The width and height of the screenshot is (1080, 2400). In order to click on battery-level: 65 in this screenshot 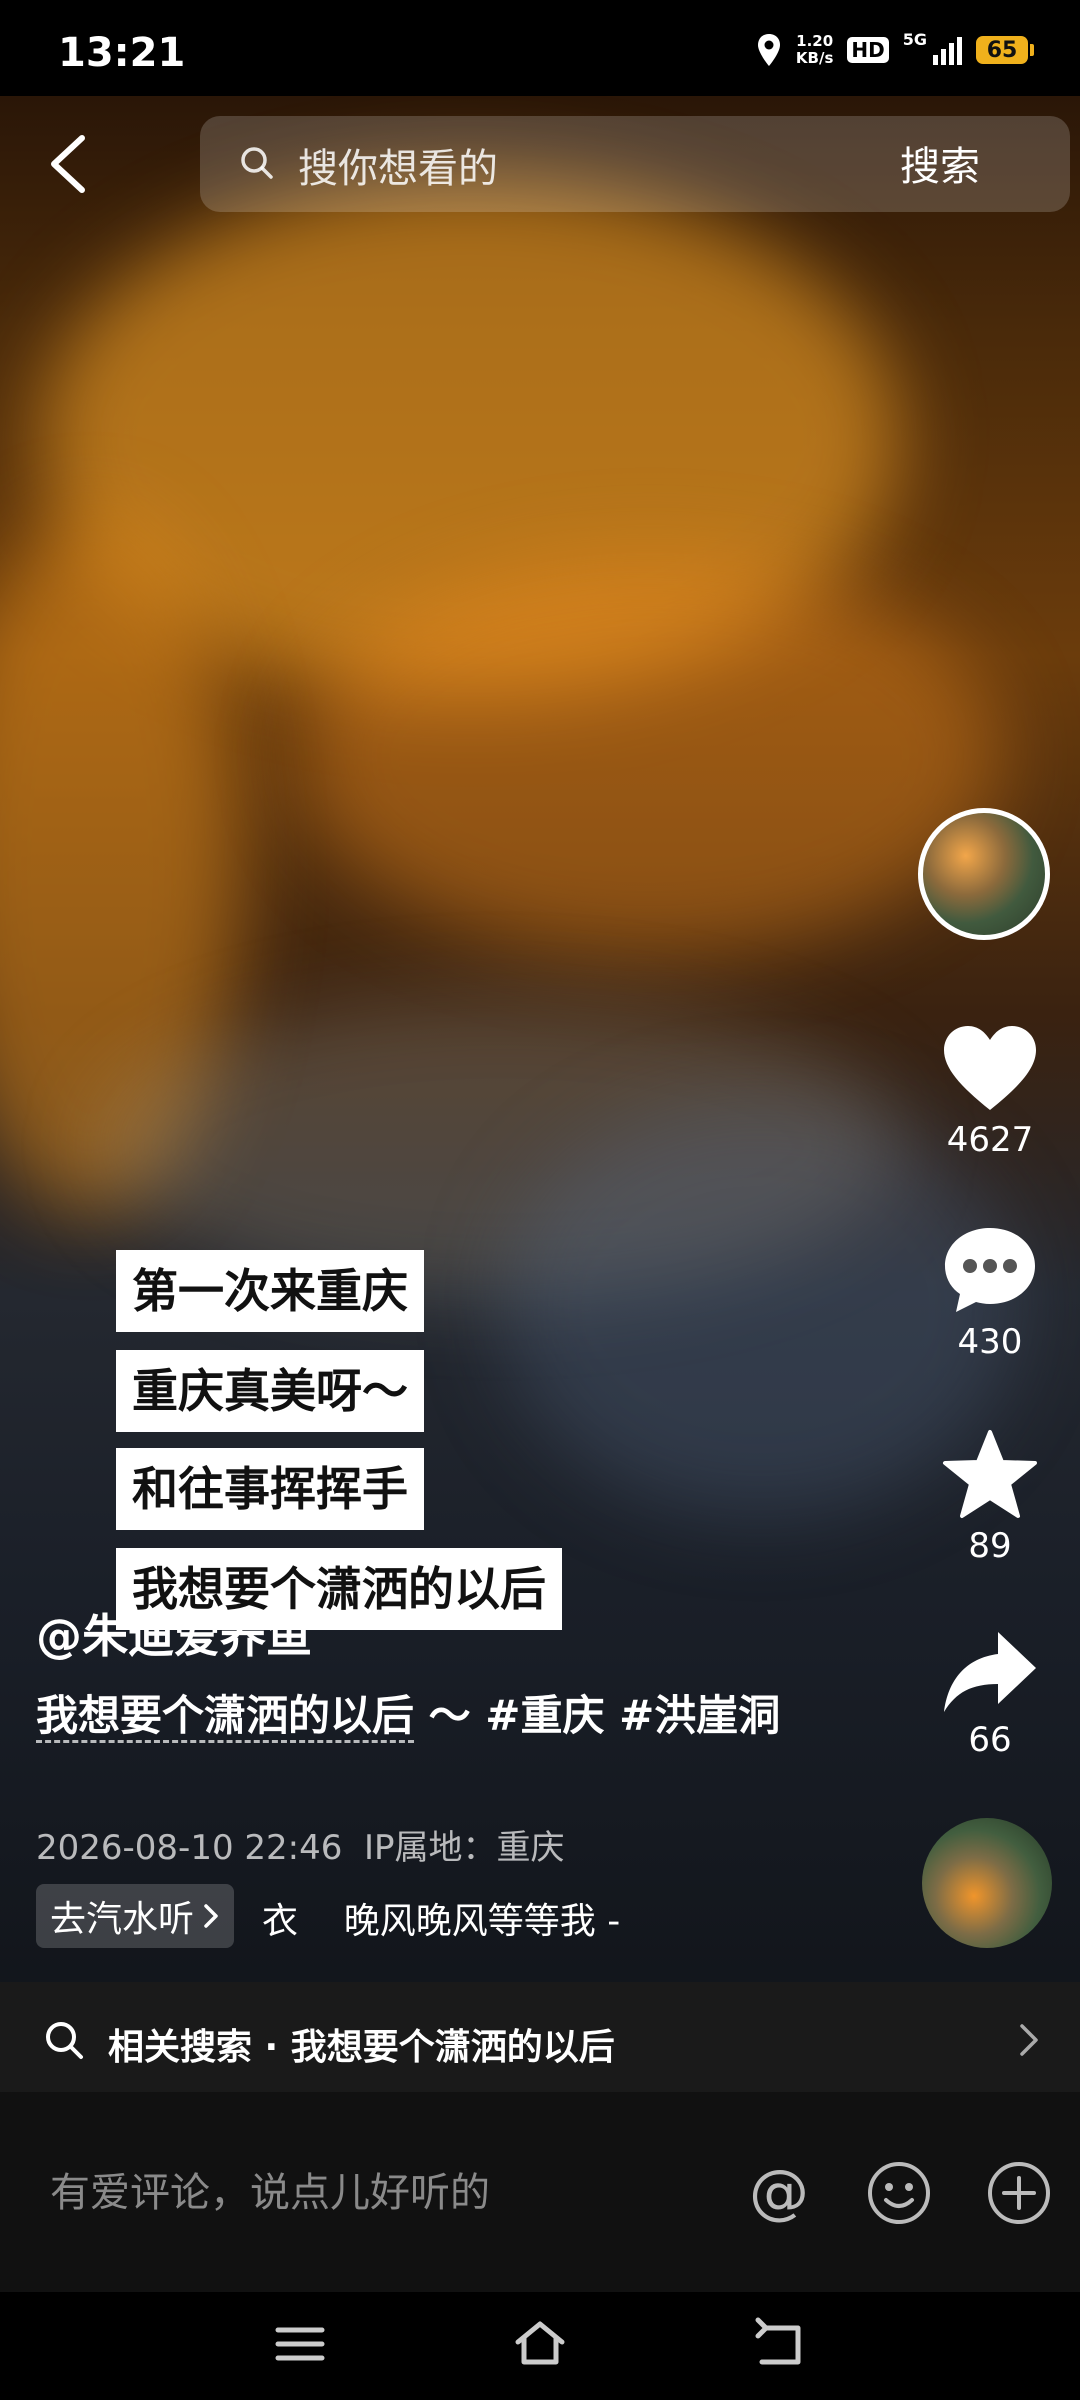, I will do `click(1002, 50)`.